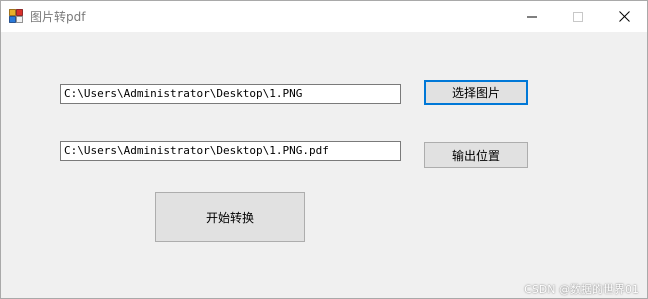  What do you see at coordinates (324, 16) in the screenshot?
I see `title-bar: 图片转pdf` at bounding box center [324, 16].